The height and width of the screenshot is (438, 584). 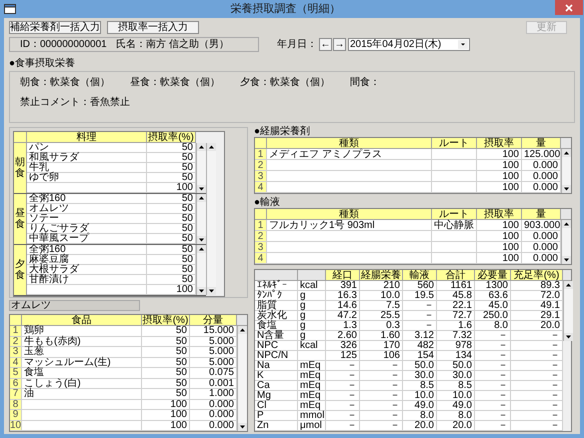 What do you see at coordinates (87, 280) in the screenshot?
I see `table-cell: 甘酢漬け` at bounding box center [87, 280].